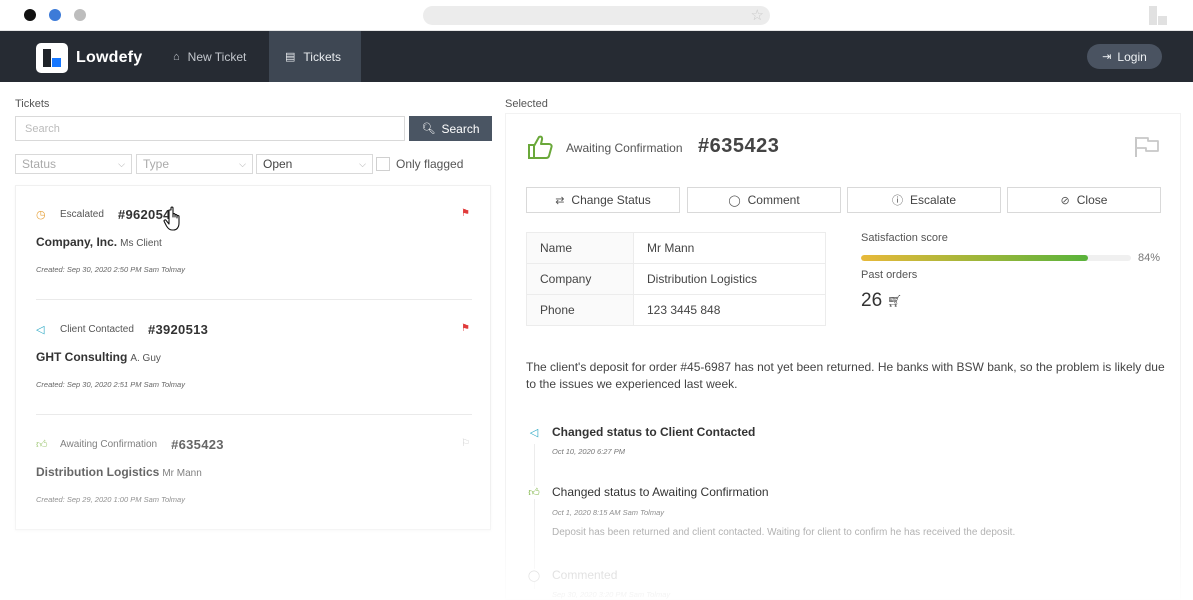 This screenshot has height=600, width=1193. What do you see at coordinates (1149, 258) in the screenshot?
I see `satisfaction-percent: 84%` at bounding box center [1149, 258].